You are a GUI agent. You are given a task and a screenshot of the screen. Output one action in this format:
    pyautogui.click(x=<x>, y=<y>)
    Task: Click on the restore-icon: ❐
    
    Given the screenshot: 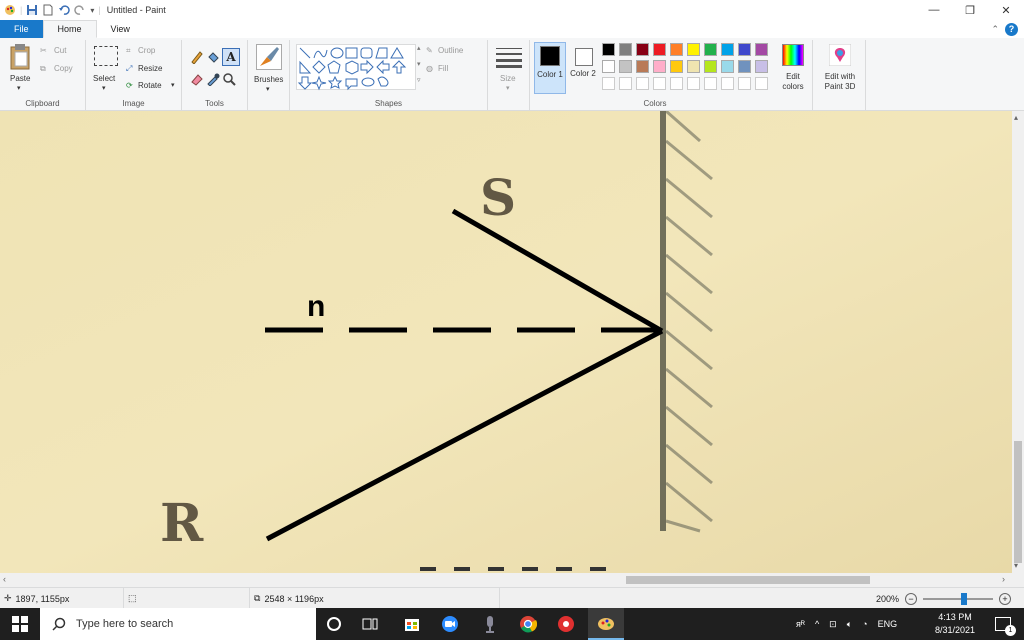 What is the action you would take?
    pyautogui.click(x=970, y=10)
    